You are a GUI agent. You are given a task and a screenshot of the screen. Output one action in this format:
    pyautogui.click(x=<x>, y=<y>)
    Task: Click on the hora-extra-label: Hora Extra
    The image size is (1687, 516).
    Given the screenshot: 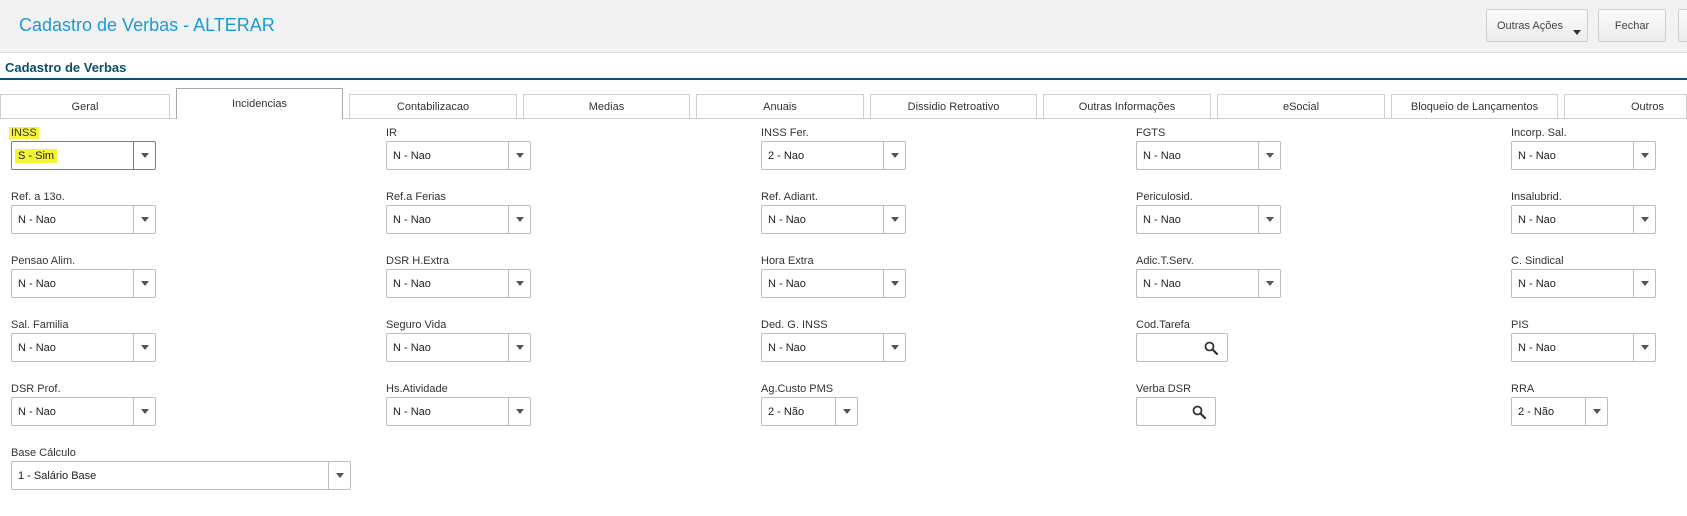 What is the action you would take?
    pyautogui.click(x=787, y=261)
    